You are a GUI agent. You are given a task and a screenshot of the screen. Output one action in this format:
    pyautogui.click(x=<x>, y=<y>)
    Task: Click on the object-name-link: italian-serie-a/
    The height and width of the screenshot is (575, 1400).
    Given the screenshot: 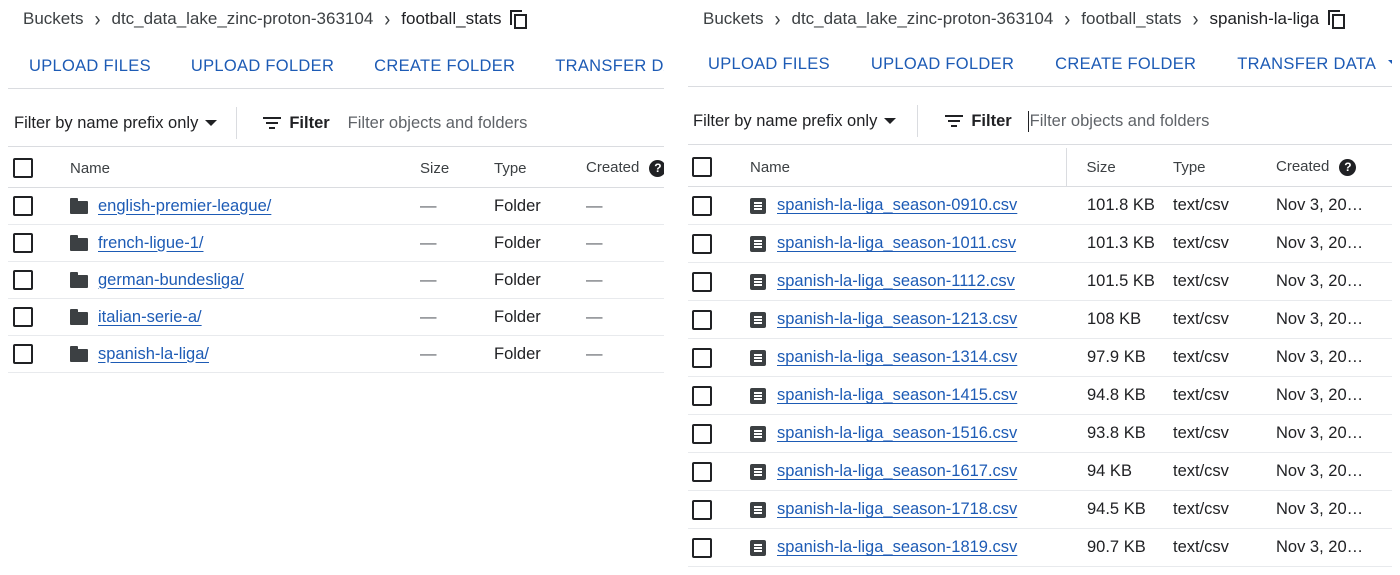 What is the action you would take?
    pyautogui.click(x=150, y=317)
    